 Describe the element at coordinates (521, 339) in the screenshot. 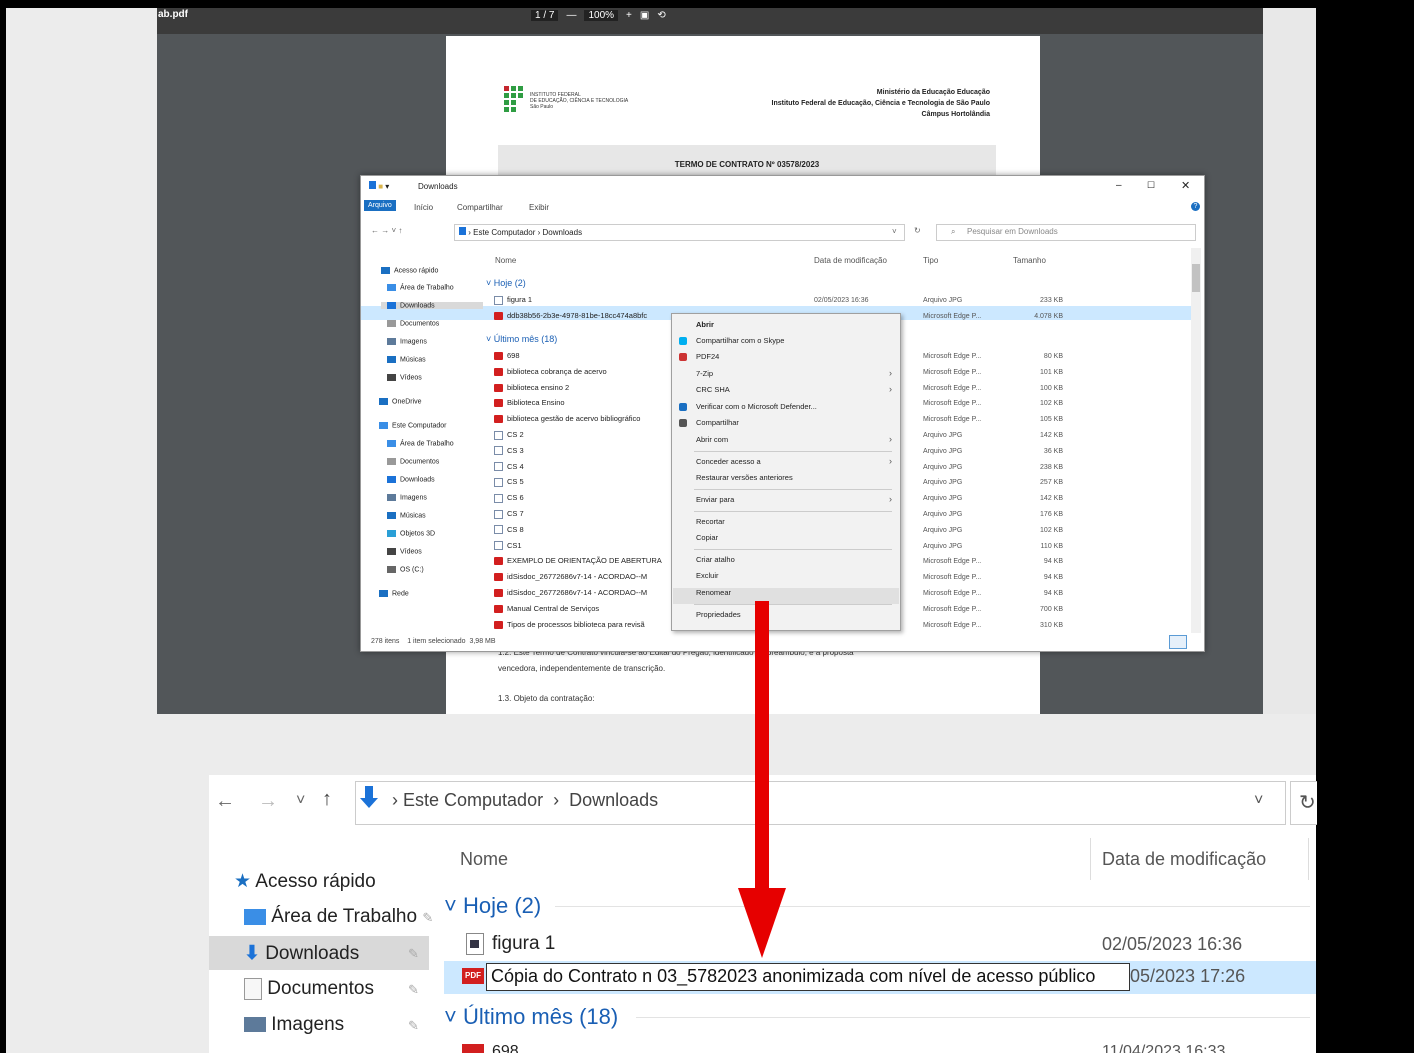

I see `group-header-month: ˅ Último mês (18)` at that location.